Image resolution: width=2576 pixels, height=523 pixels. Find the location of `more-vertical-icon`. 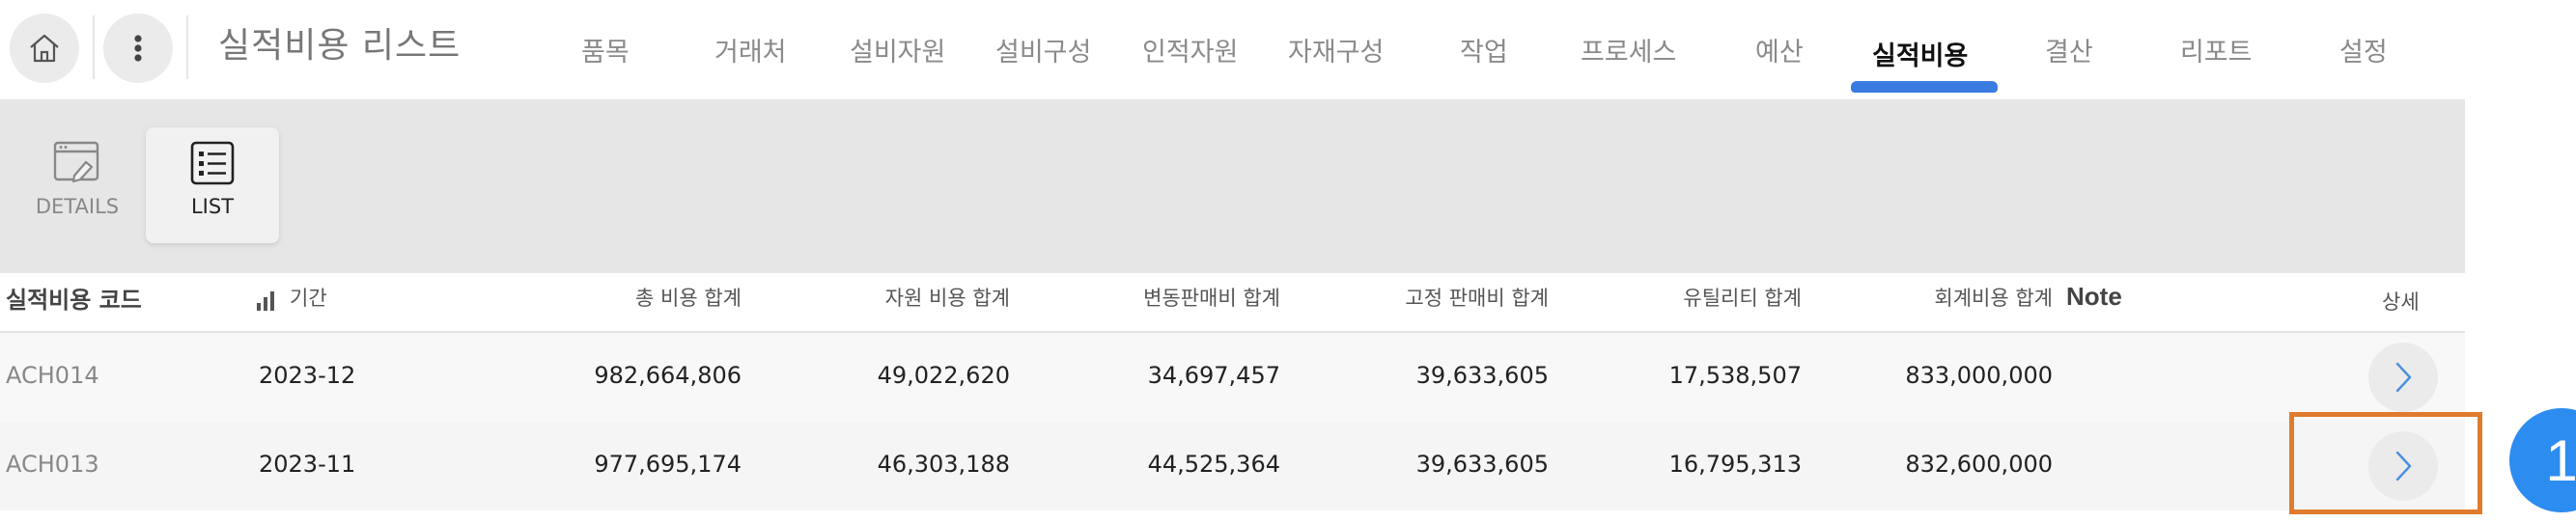

more-vertical-icon is located at coordinates (138, 48).